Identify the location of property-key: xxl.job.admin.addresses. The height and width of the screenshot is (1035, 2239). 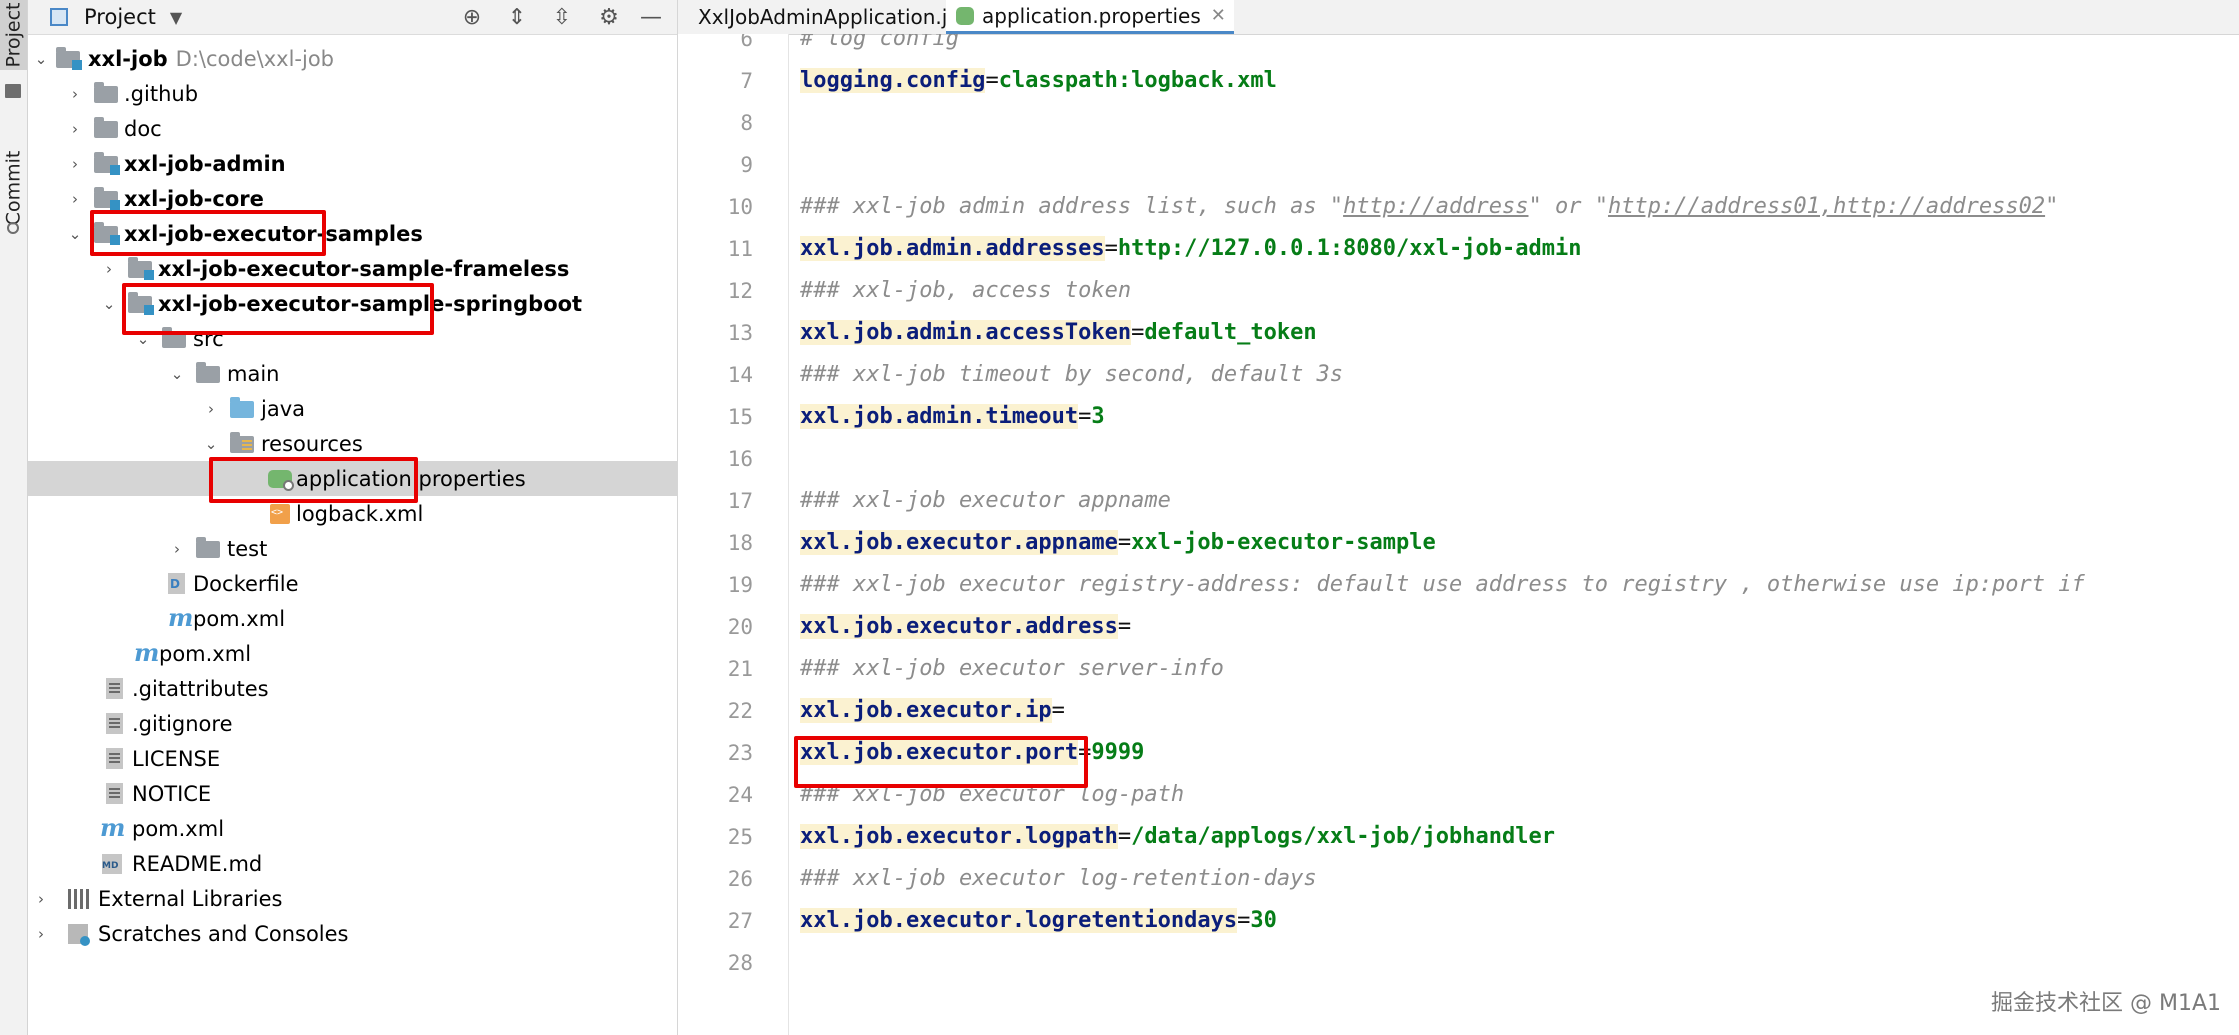
(952, 248).